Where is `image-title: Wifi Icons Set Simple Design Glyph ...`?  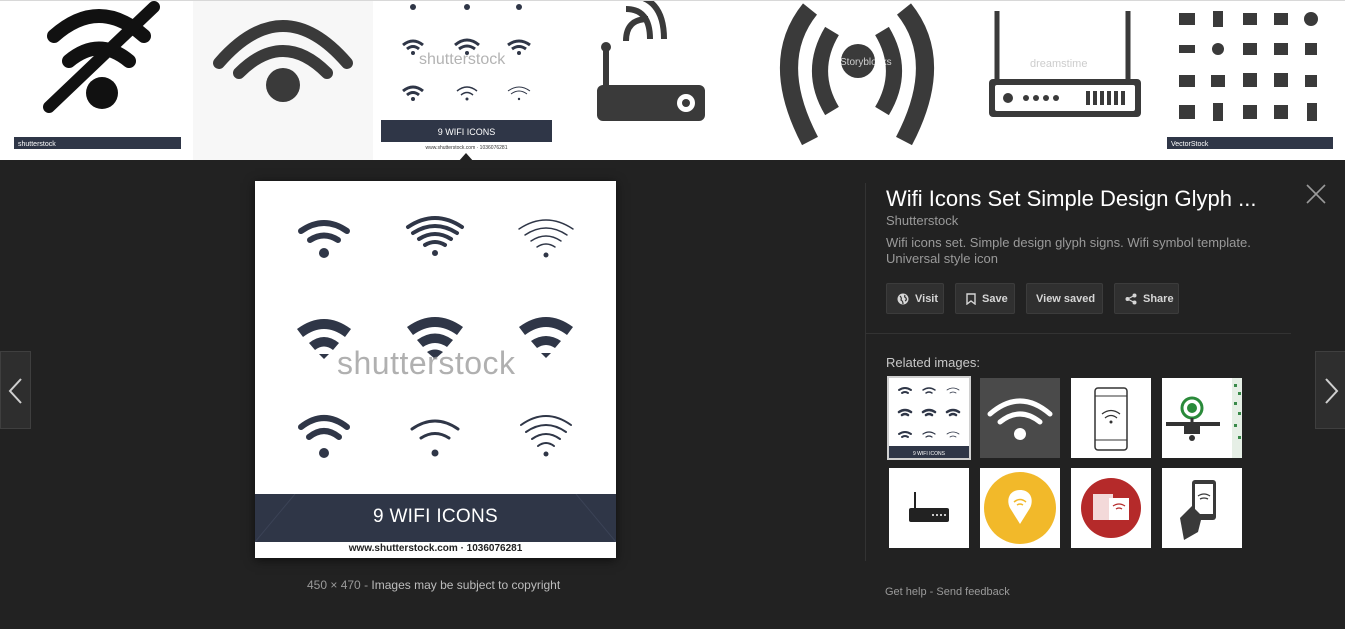
image-title: Wifi Icons Set Simple Design Glyph ... is located at coordinates (1081, 199).